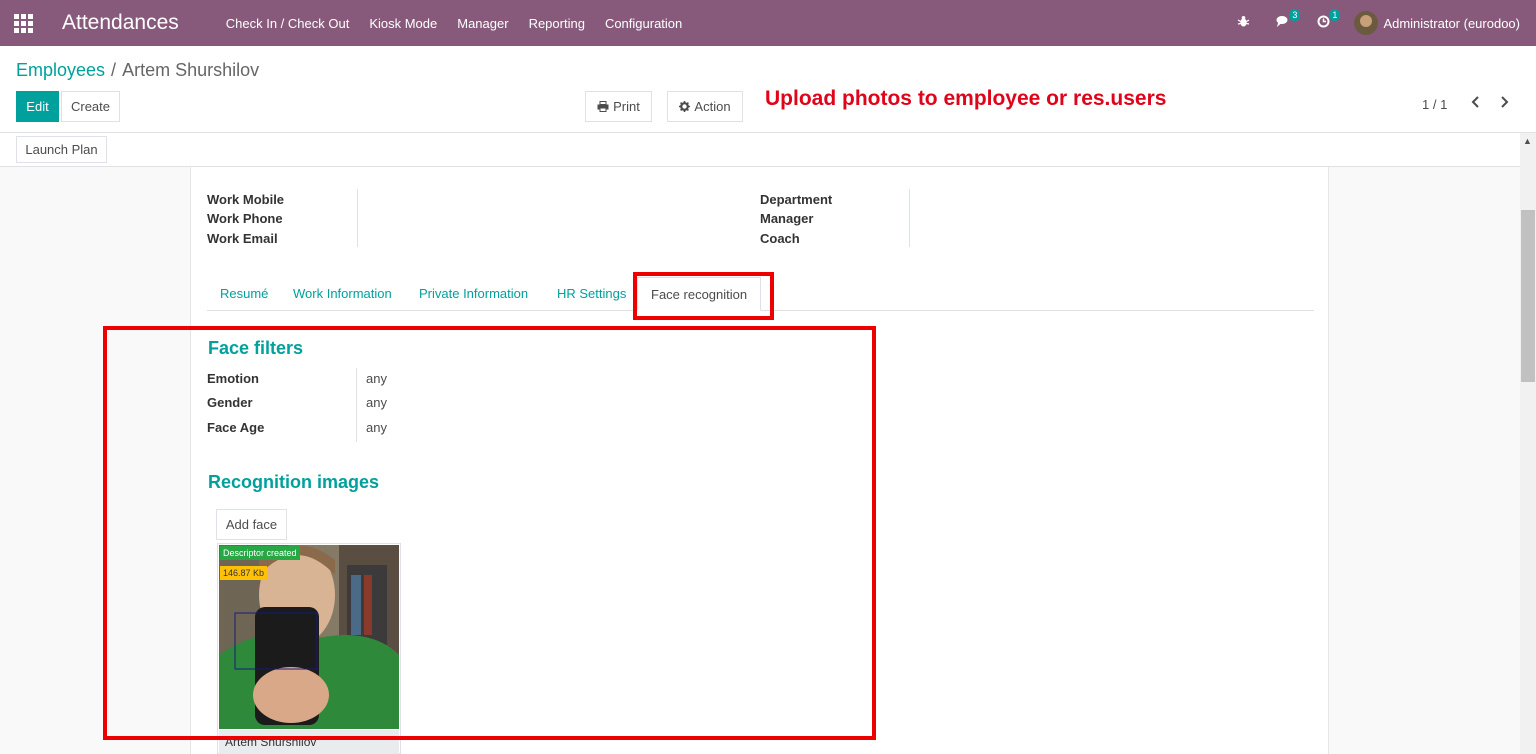 The width and height of the screenshot is (1536, 754). I want to click on user-menu: Administrator (eurodoo), so click(1451, 23).